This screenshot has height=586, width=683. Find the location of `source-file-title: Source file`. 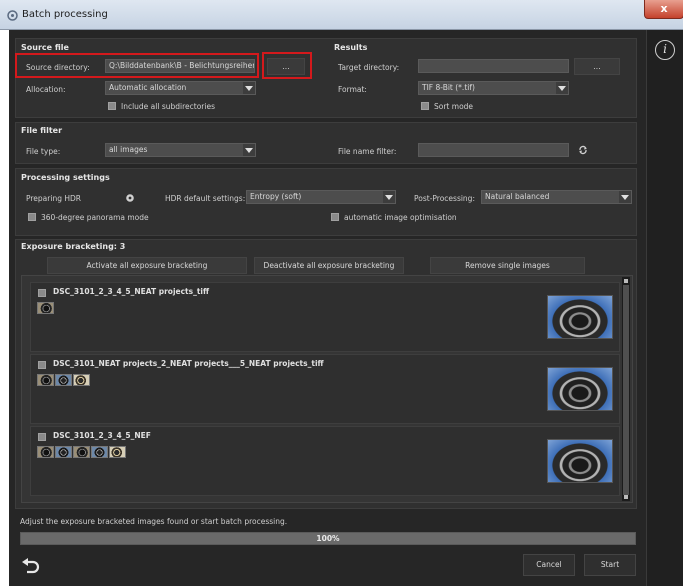

source-file-title: Source file is located at coordinates (45, 47).